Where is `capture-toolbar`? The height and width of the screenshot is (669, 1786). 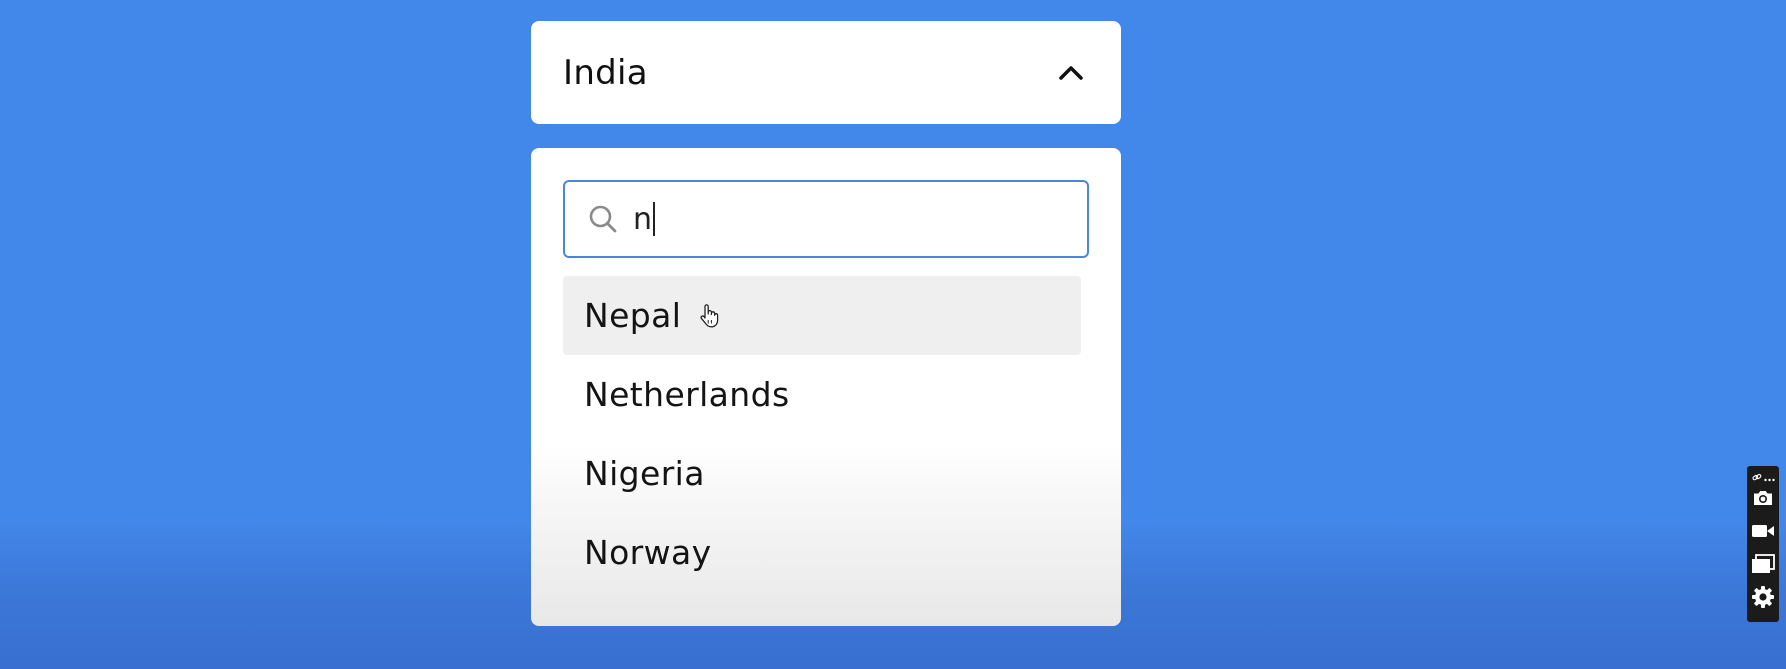
capture-toolbar is located at coordinates (1763, 544).